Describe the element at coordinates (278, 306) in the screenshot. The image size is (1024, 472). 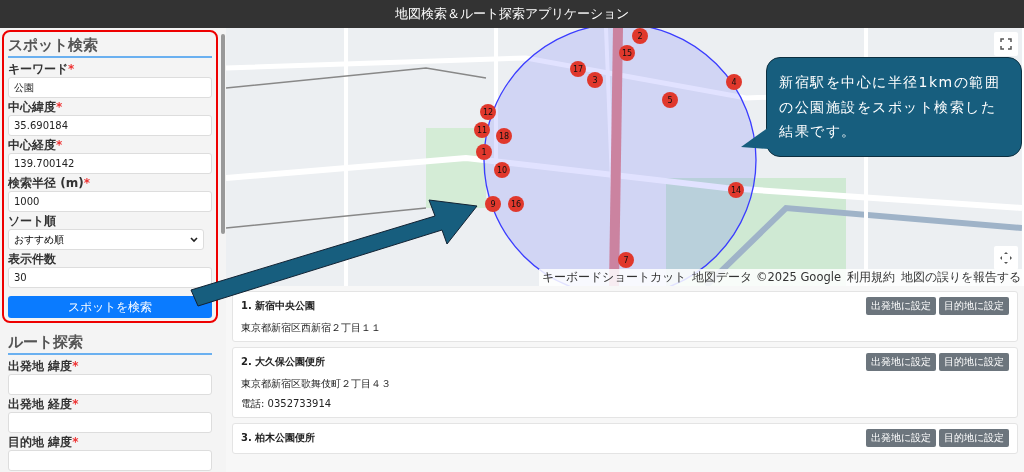
I see `result-title: 1. 新宿中央公園` at that location.